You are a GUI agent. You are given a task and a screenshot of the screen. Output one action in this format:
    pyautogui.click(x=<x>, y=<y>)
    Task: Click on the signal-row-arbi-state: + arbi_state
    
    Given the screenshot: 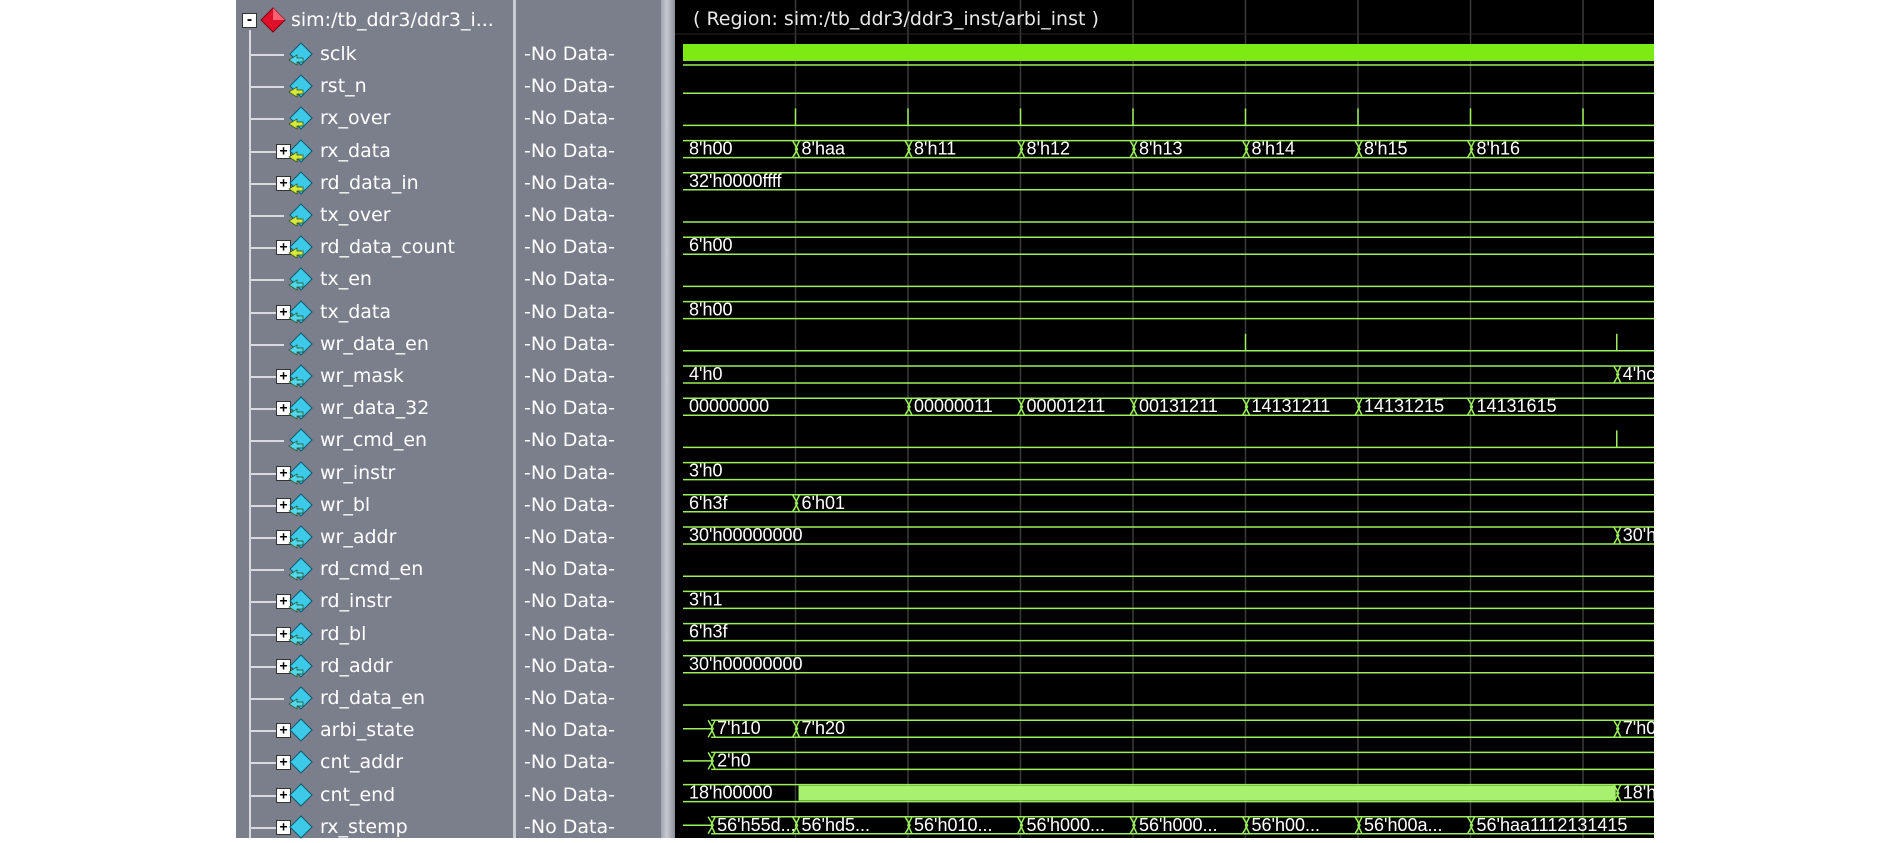 What is the action you would take?
    pyautogui.click(x=374, y=730)
    